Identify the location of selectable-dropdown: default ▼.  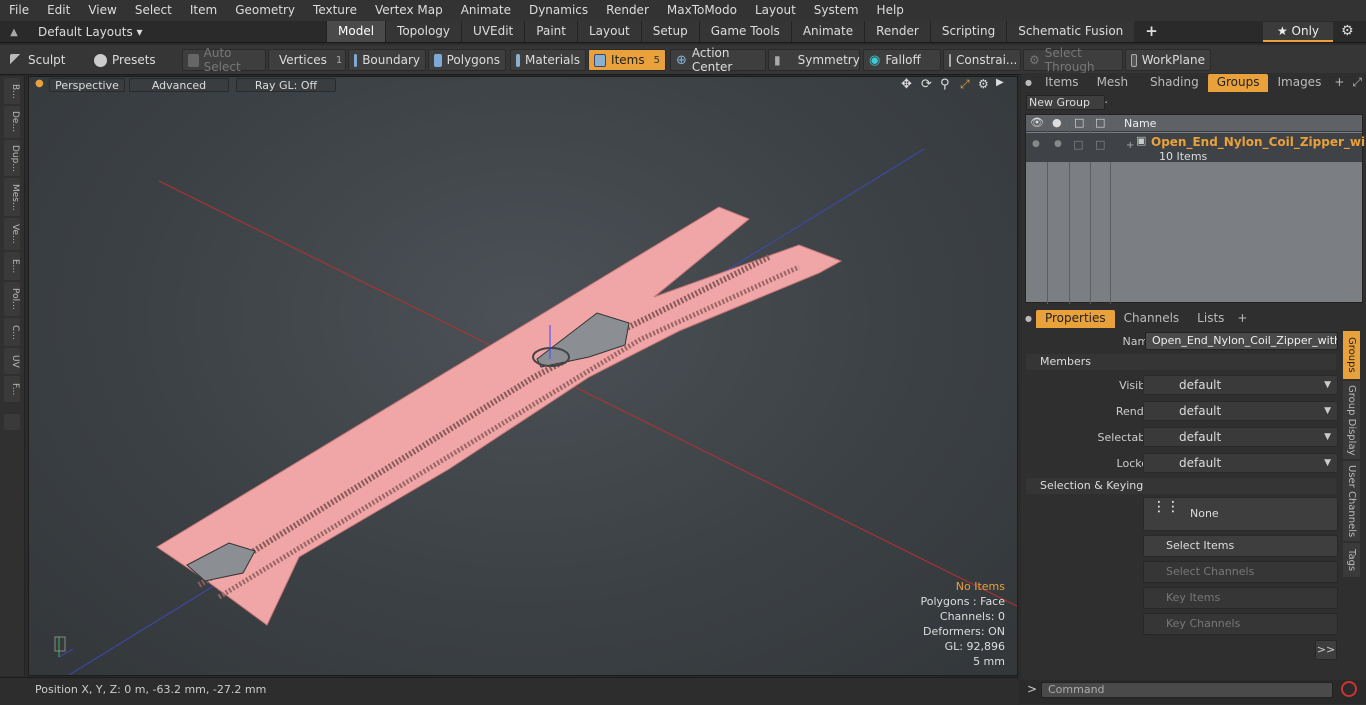
(1240, 437).